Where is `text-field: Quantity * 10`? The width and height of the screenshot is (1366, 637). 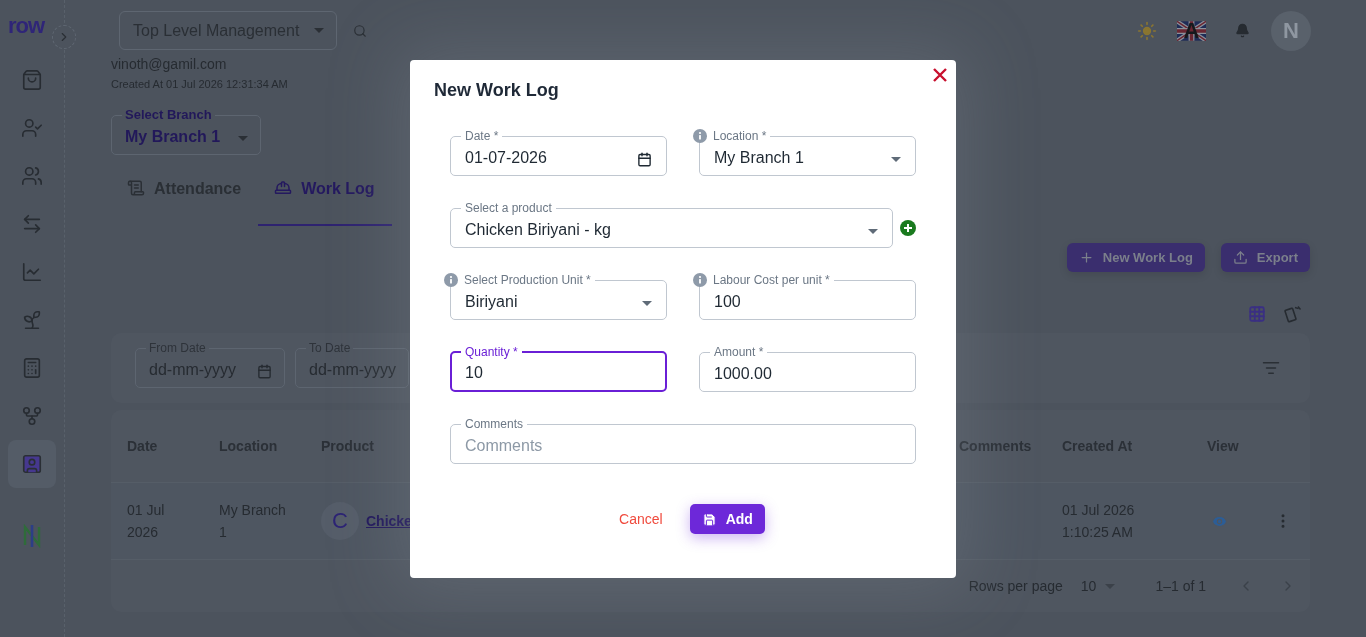 text-field: Quantity * 10 is located at coordinates (558, 368).